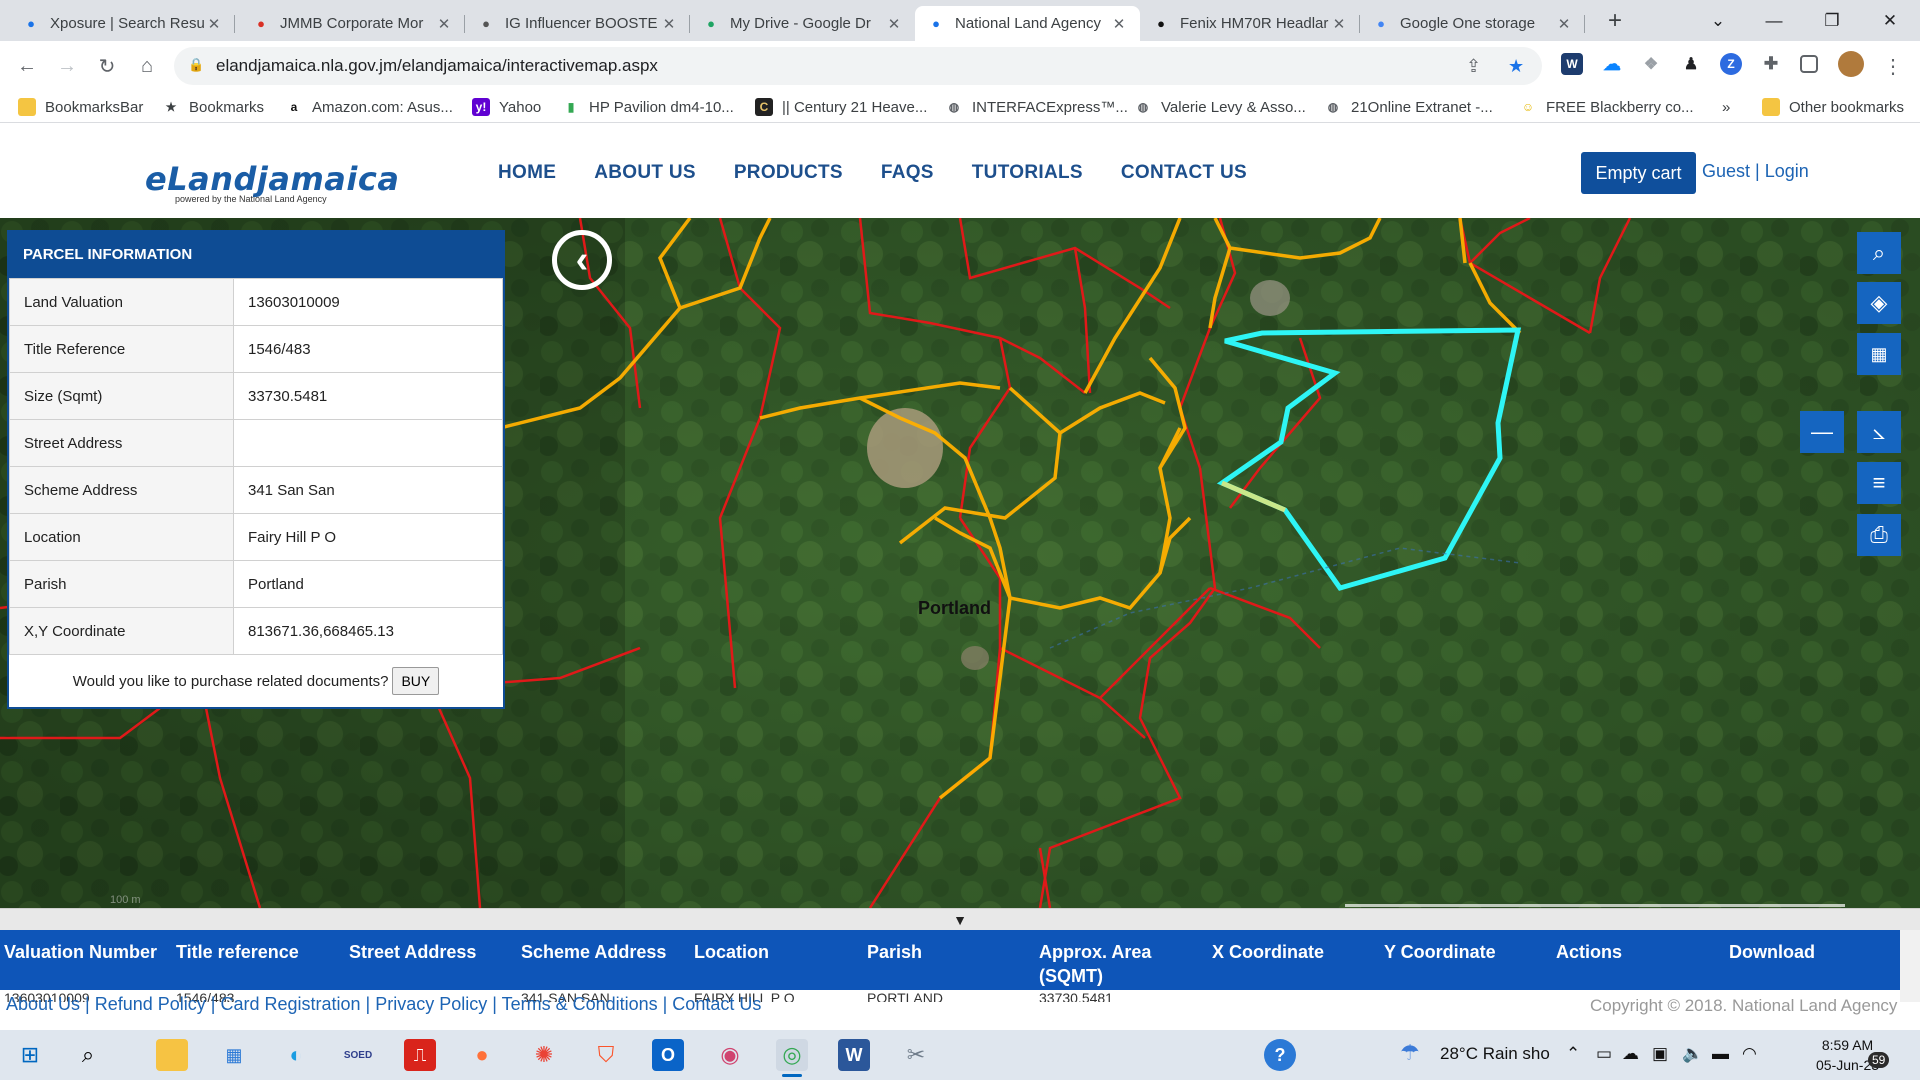 This screenshot has height=1080, width=1920. Describe the element at coordinates (1410, 1053) in the screenshot. I see `weather-rain-icon: ☂` at that location.